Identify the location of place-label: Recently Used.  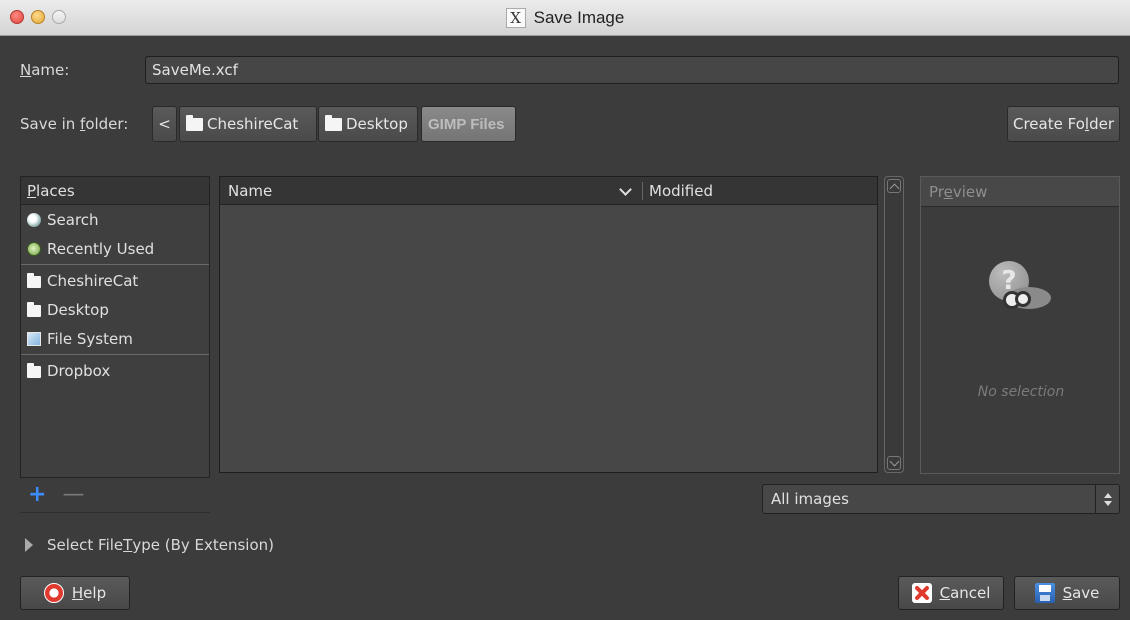
(101, 248).